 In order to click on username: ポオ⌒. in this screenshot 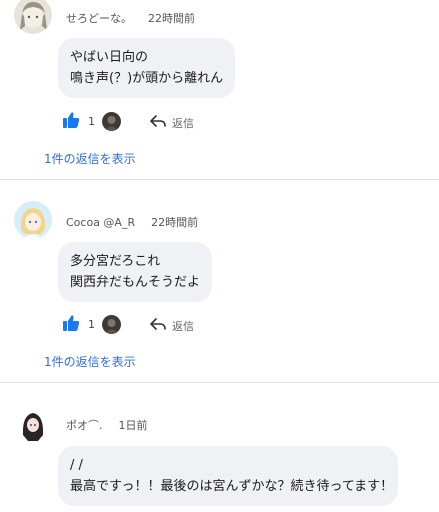, I will do `click(84, 425)`.